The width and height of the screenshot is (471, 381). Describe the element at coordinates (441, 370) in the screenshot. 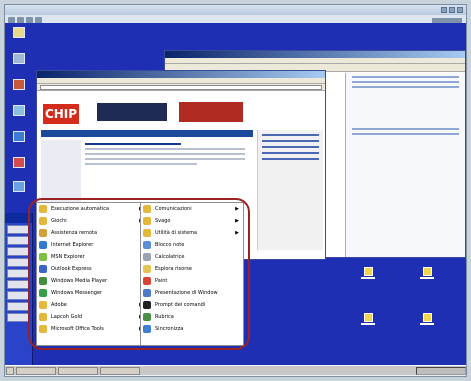

I see `system-tray` at that location.